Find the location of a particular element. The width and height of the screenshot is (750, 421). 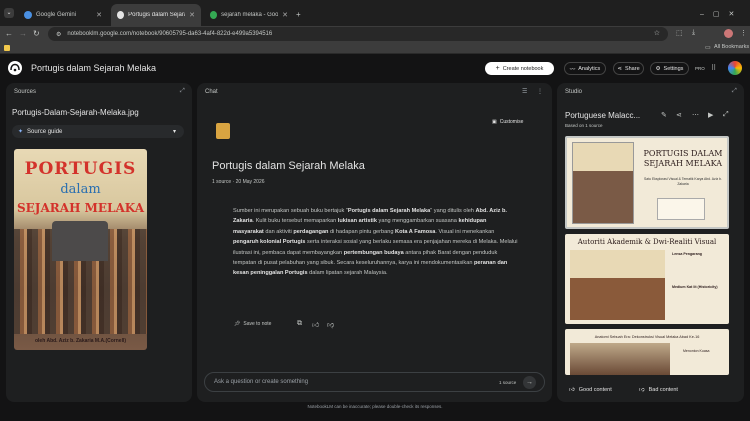

tune-icon: ☰ is located at coordinates (524, 91).